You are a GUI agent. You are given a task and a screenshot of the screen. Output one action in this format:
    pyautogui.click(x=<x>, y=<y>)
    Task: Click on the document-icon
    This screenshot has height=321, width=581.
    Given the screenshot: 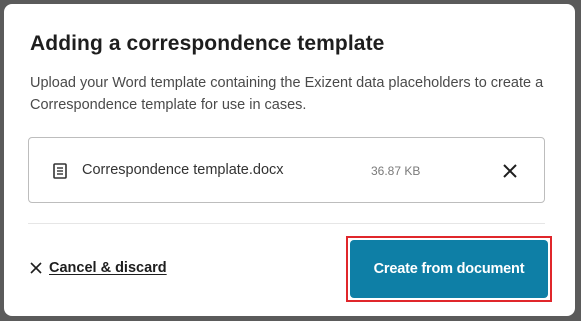 What is the action you would take?
    pyautogui.click(x=60, y=171)
    